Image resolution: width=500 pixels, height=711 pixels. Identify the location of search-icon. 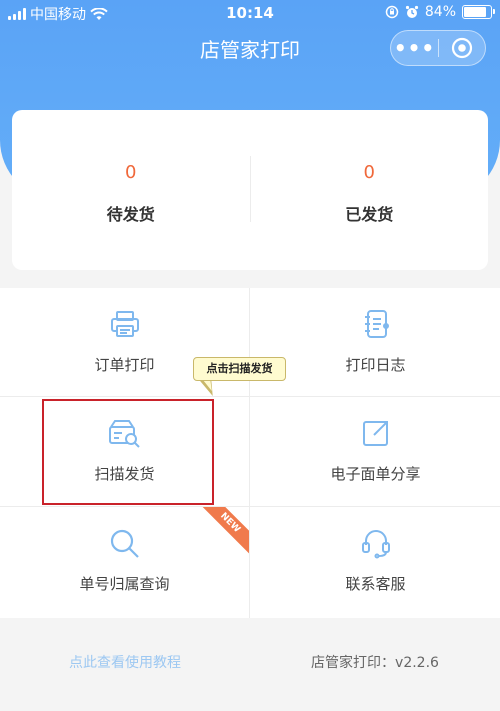
(124, 544).